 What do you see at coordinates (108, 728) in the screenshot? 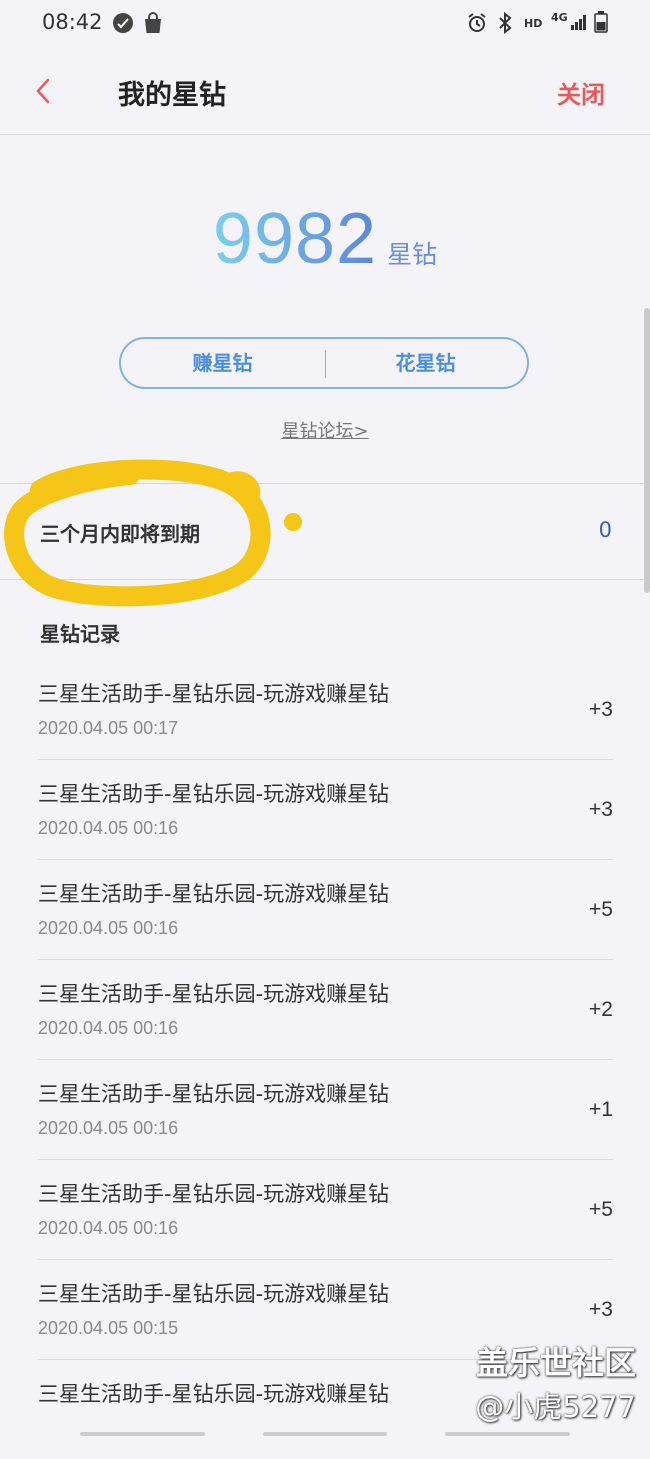
I see `record-time: 2020.04.05 00:17` at bounding box center [108, 728].